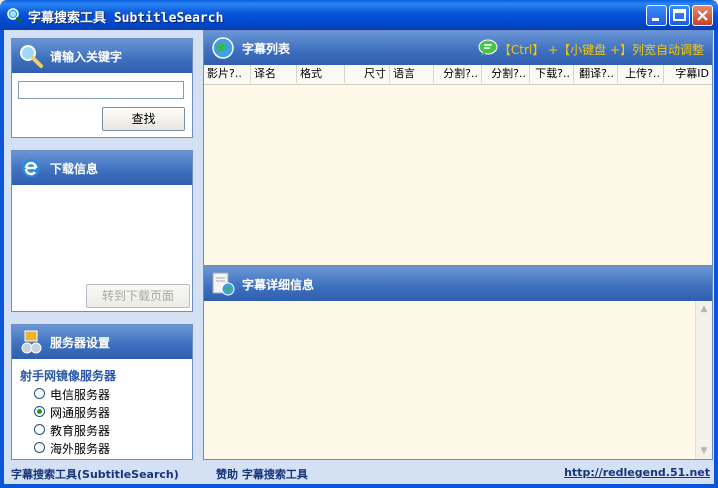  I want to click on keyword-input, so click(101, 90).